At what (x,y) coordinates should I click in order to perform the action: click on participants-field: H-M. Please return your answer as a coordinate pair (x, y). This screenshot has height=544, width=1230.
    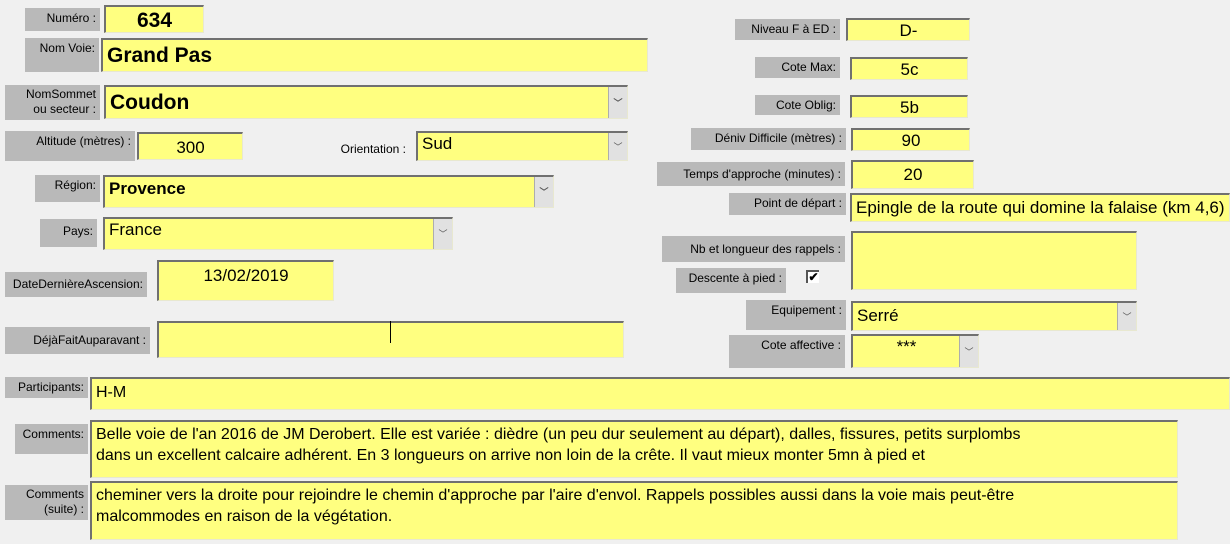
    Looking at the image, I should click on (660, 393).